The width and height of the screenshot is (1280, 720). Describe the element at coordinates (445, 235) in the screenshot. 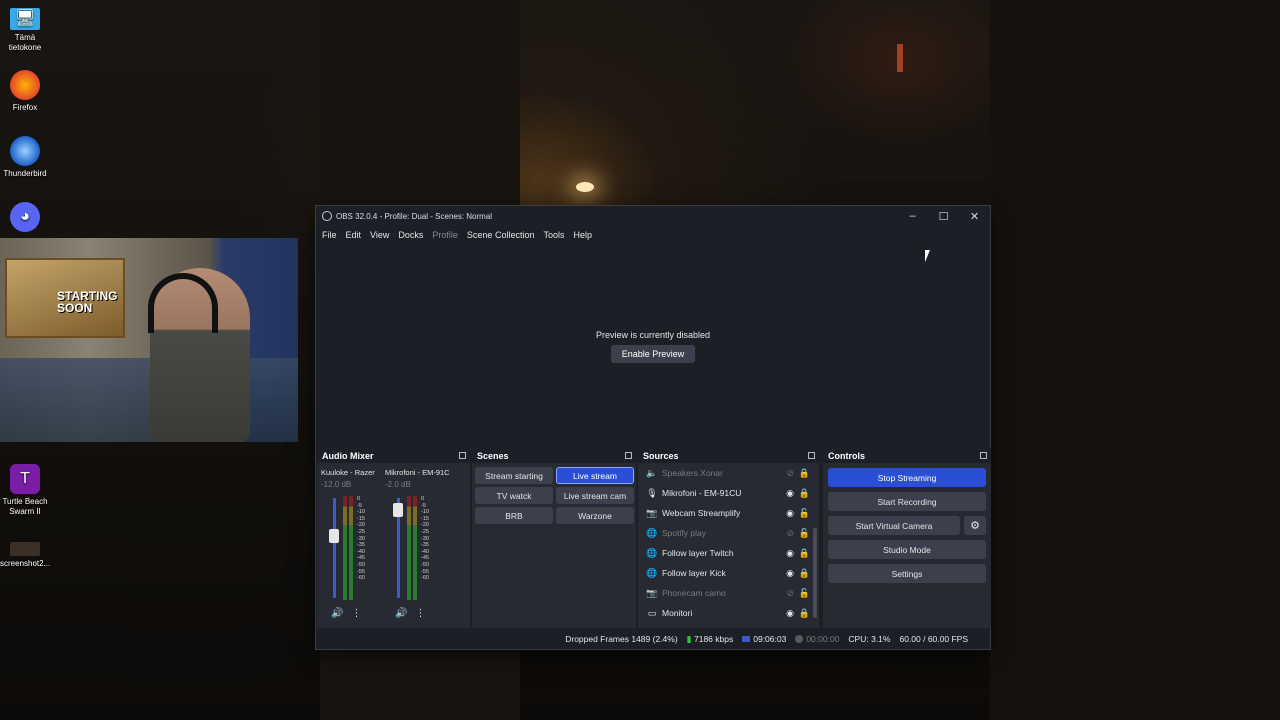

I see `menu-profile: Profile` at that location.